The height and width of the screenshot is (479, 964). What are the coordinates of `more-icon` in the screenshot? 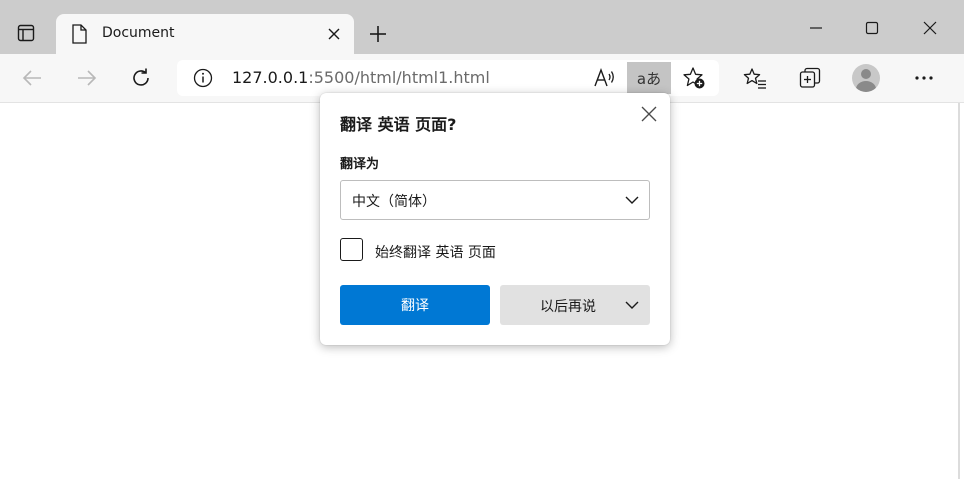 It's located at (924, 78).